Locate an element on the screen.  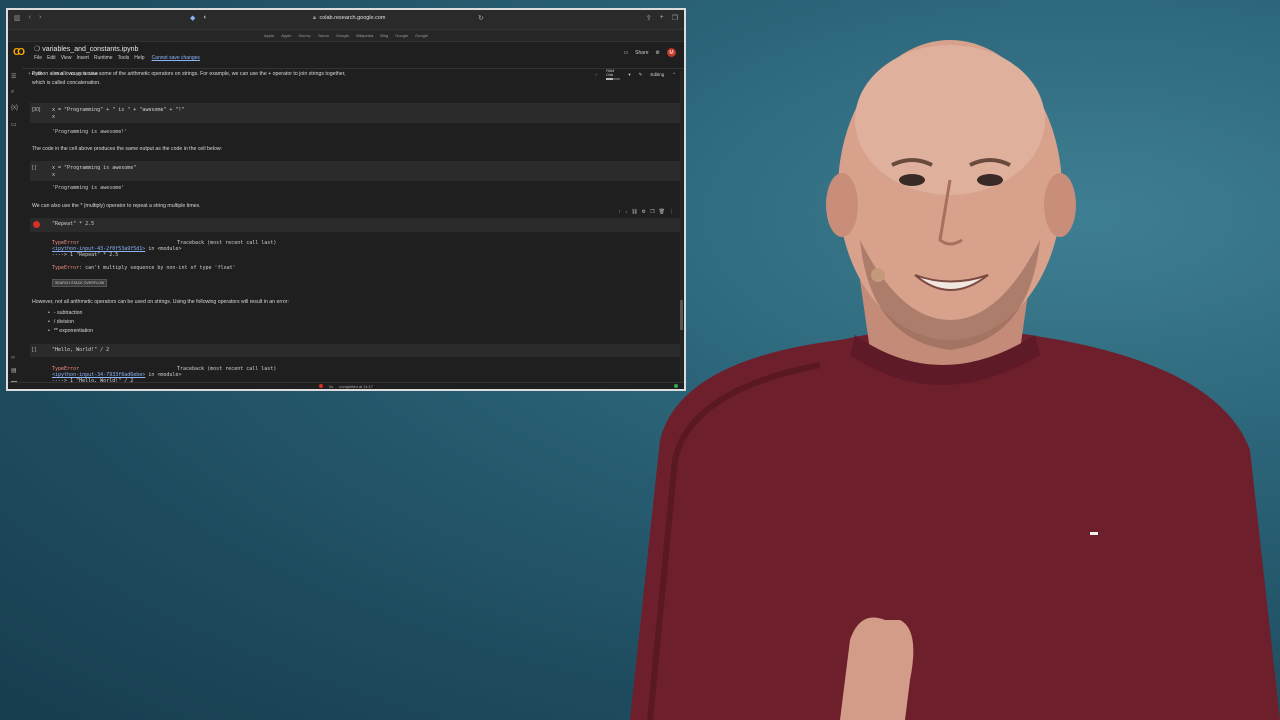
privacy-icon: ◐ is located at coordinates (205, 18).